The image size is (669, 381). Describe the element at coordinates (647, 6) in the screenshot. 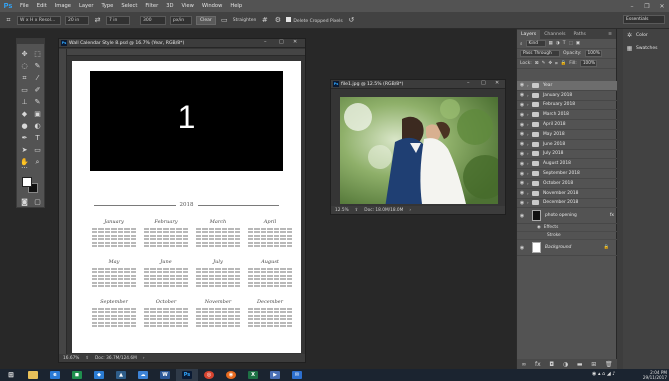

I see `restore-icon: ❐` at that location.